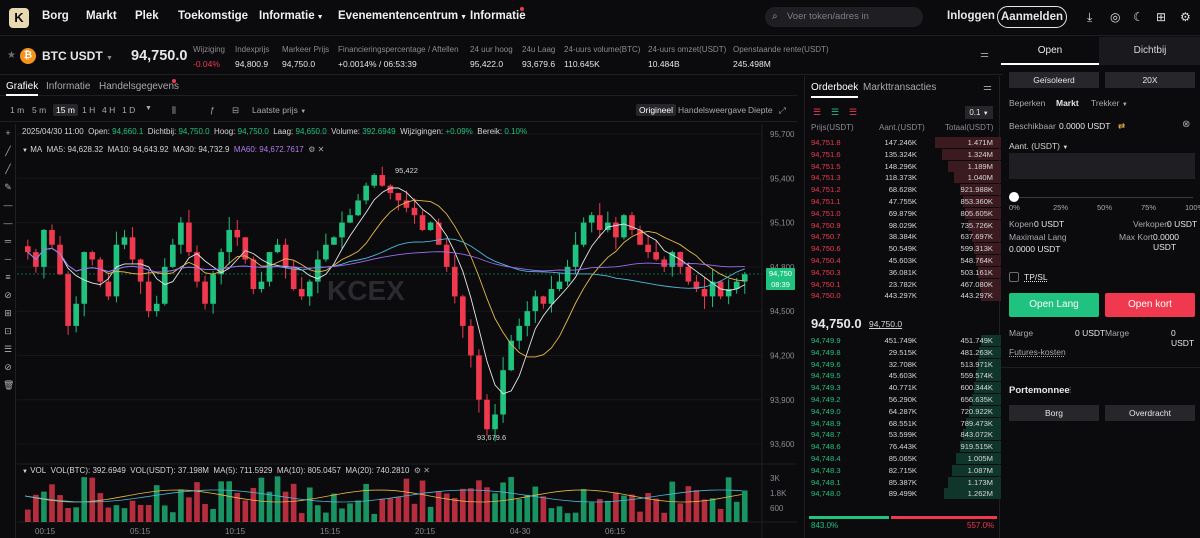 The height and width of the screenshot is (538, 1200). Describe the element at coordinates (844, 17) in the screenshot. I see `search-input: ⌕ Voer token/adres in` at that location.